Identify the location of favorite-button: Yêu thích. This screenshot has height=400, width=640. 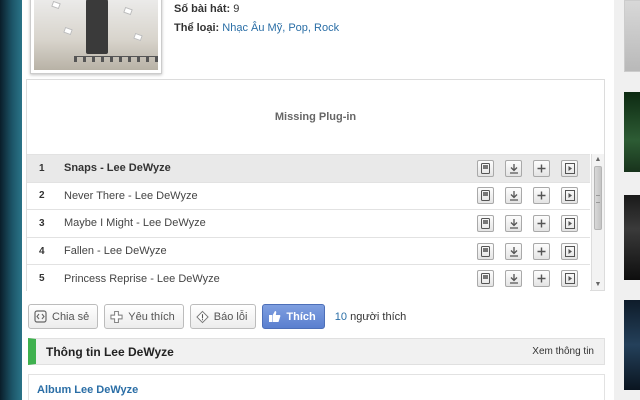
(144, 316).